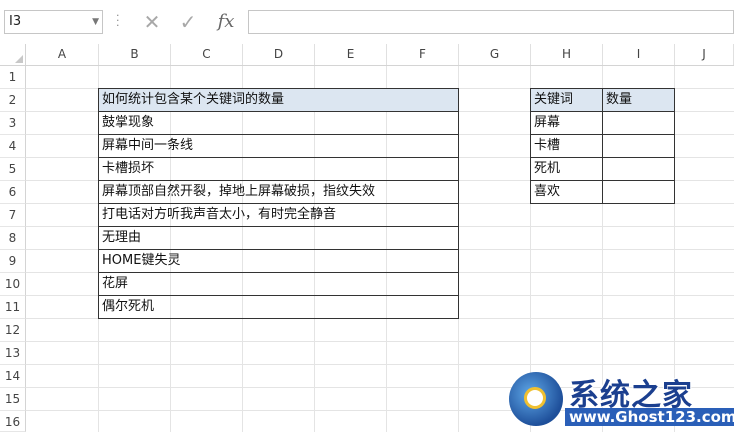 This screenshot has height=434, width=734. I want to click on row-header-5: 5, so click(13, 169).